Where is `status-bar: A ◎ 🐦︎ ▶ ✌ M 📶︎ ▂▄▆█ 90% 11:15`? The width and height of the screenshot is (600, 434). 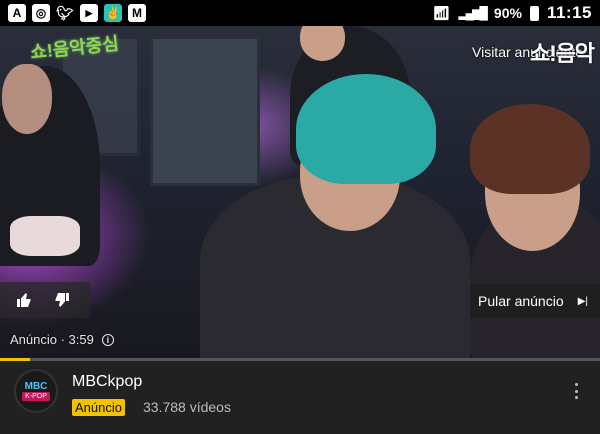
status-bar: A ◎ 🐦︎ ▶ ✌ M 📶︎ ▂▄▆█ 90% 11:15 is located at coordinates (300, 13).